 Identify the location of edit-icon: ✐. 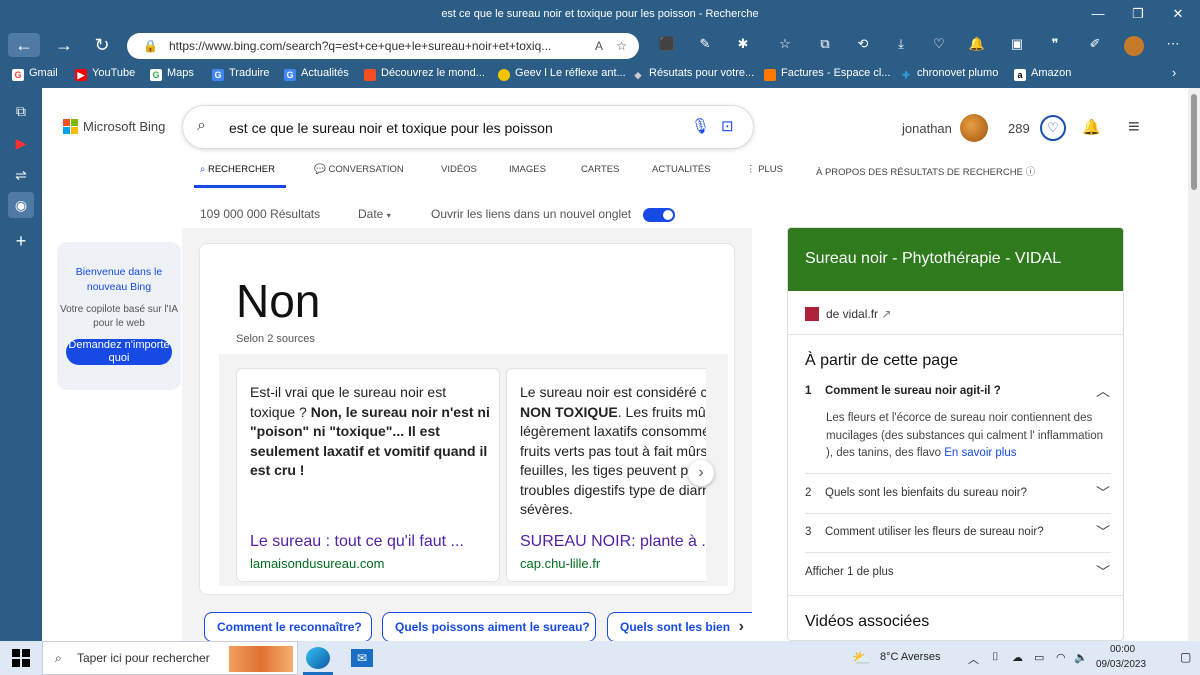
(1095, 46).